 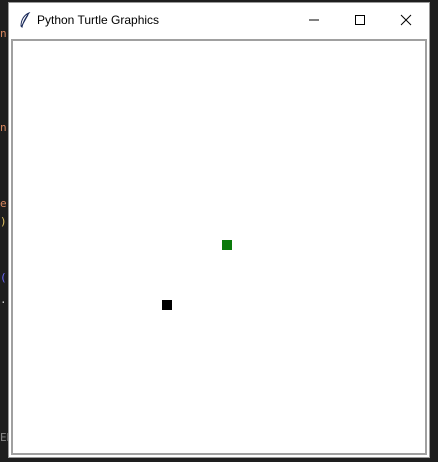 What do you see at coordinates (167, 305) in the screenshot?
I see `snake-head` at bounding box center [167, 305].